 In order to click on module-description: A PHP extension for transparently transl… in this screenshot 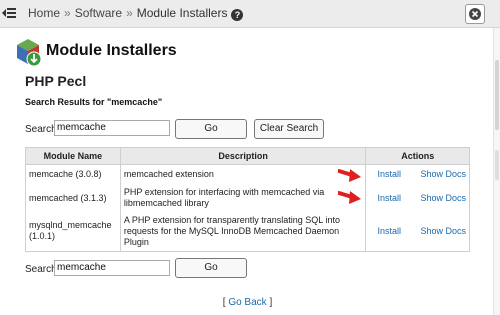, I will do `click(243, 231)`.